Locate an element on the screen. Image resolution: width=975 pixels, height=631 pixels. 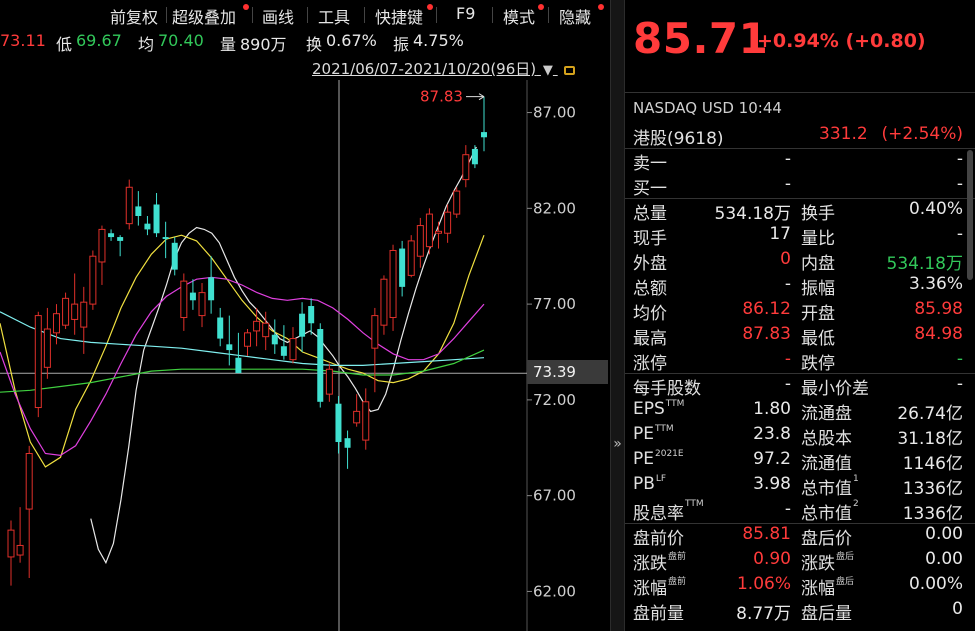
dropdown-triangle-icon: ▼ is located at coordinates (548, 70).